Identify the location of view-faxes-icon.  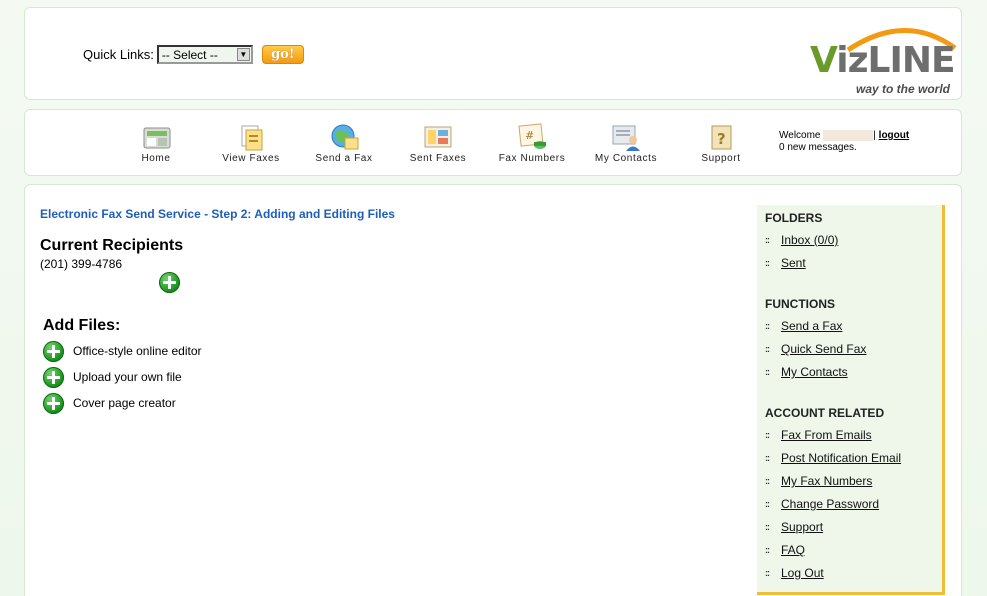
(251, 137).